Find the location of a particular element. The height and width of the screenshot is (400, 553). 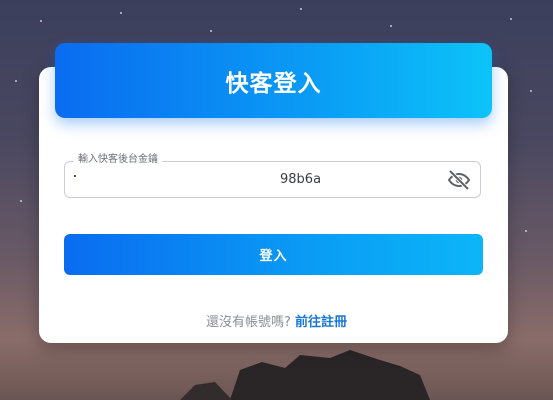

eye-off-icon is located at coordinates (459, 180).